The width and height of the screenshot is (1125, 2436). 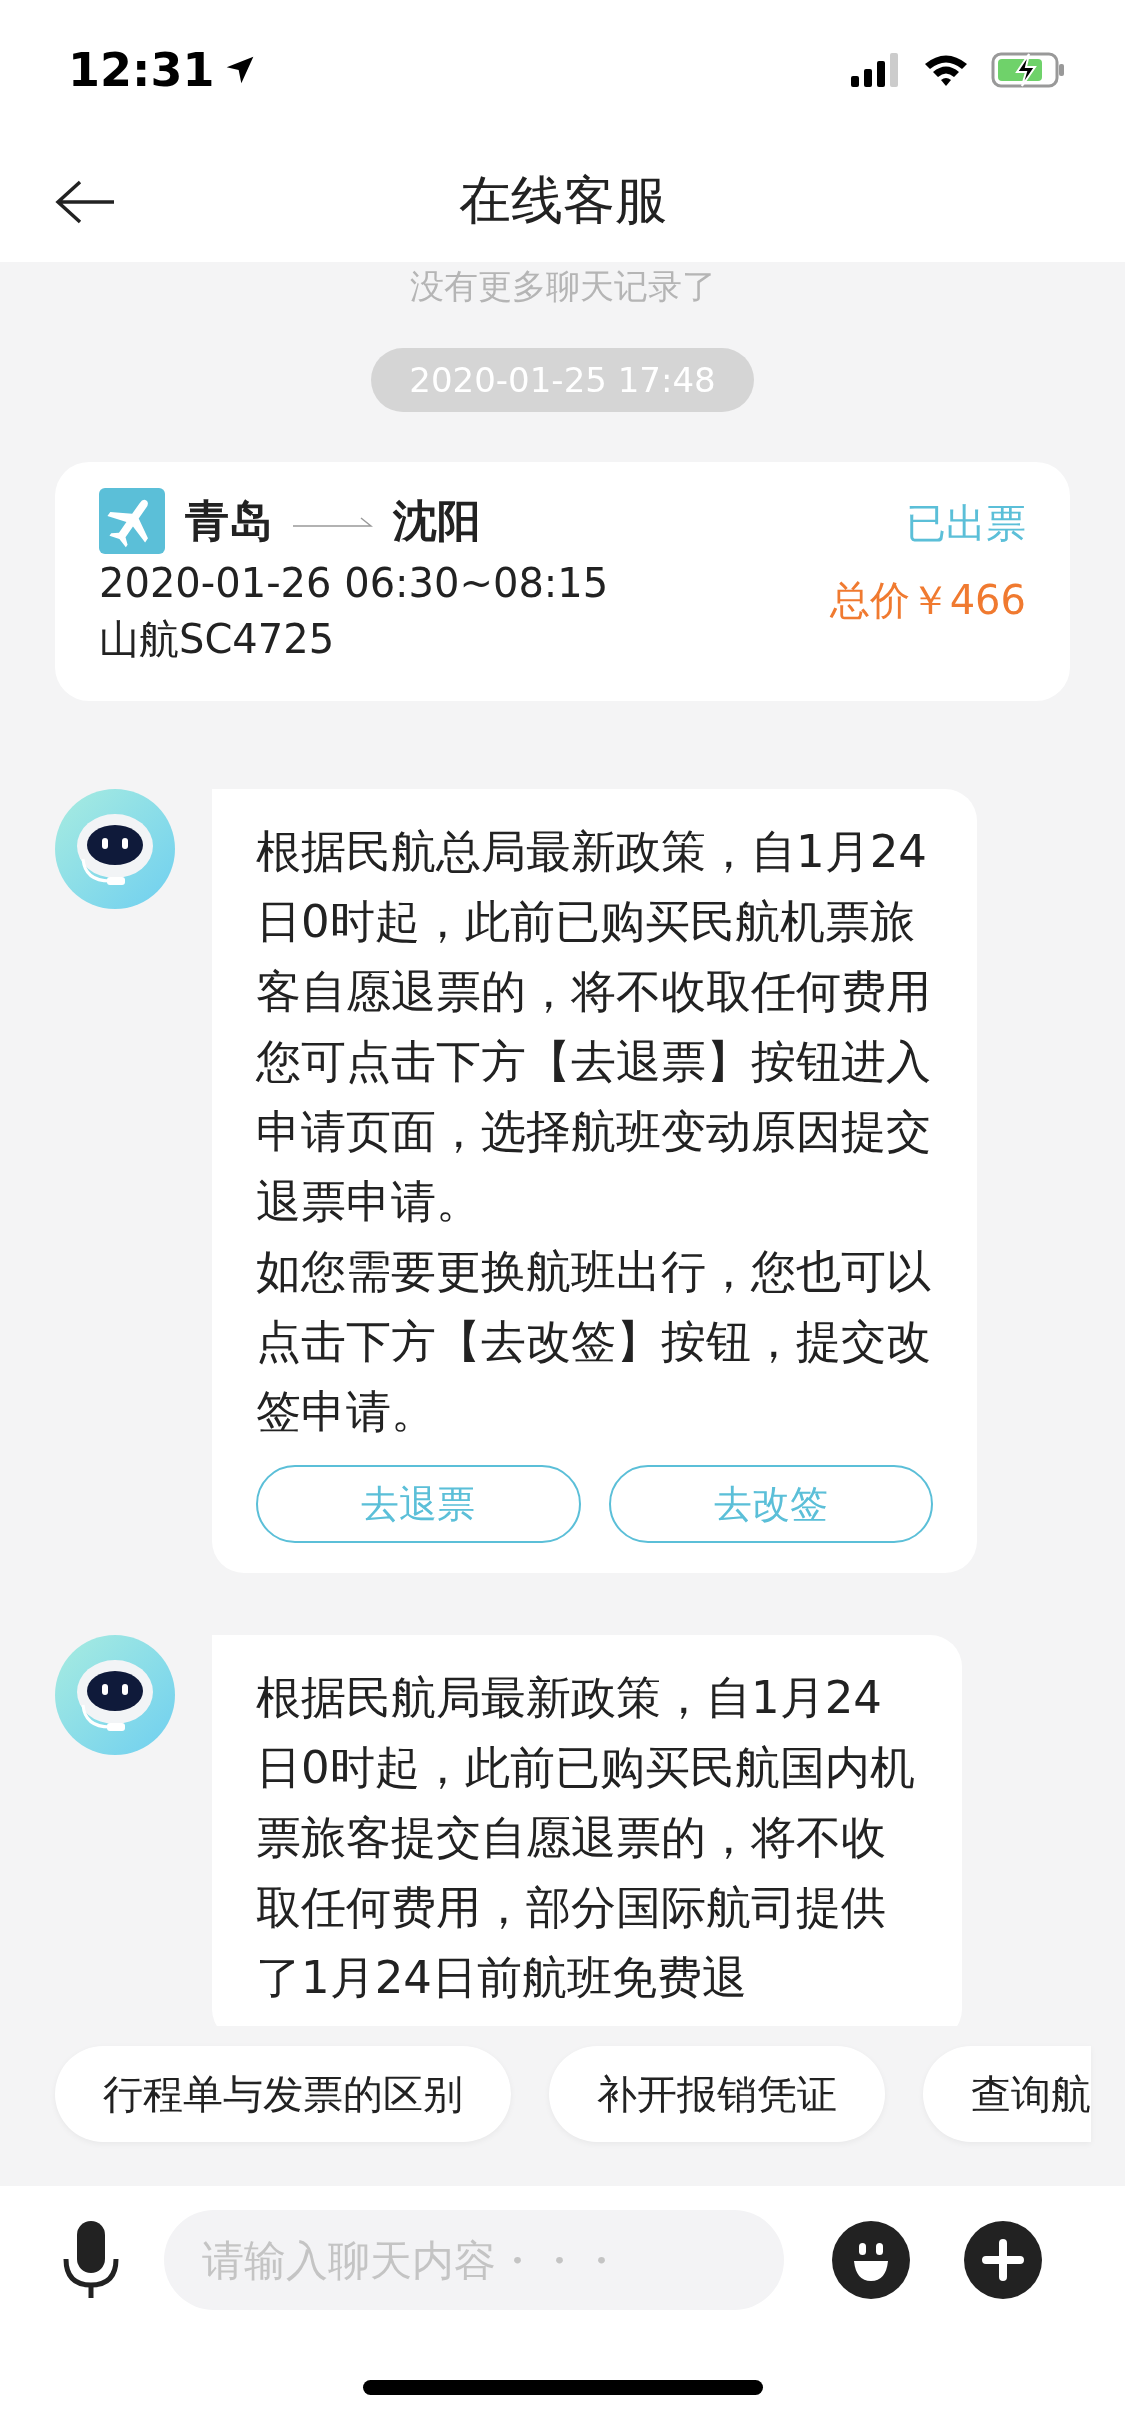 What do you see at coordinates (562, 200) in the screenshot?
I see `page-title: 在线客服` at bounding box center [562, 200].